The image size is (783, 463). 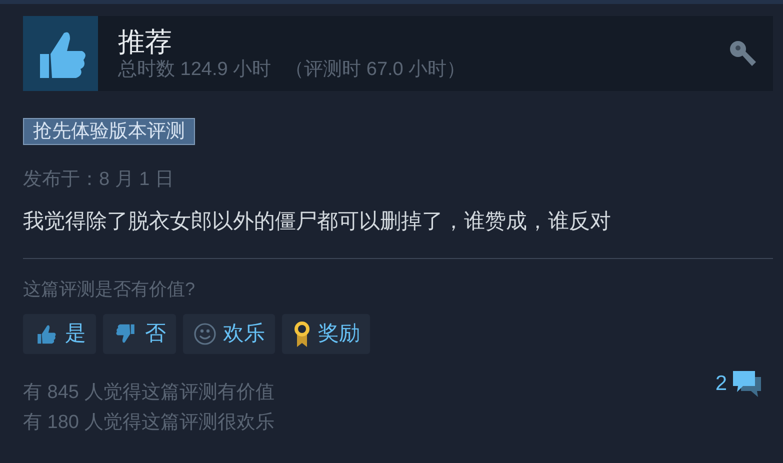 What do you see at coordinates (195, 70) in the screenshot?
I see `playtime-total: 总时数 124.9 小时` at bounding box center [195, 70].